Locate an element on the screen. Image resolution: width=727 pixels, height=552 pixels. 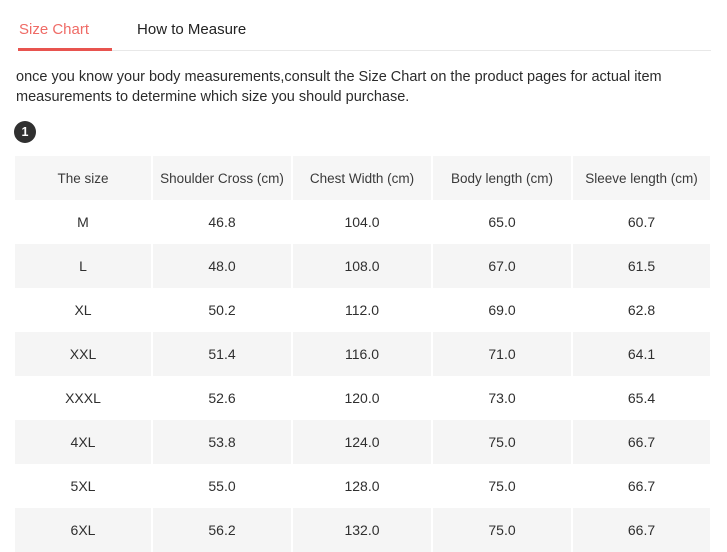
tab-how-to-measure-label: How to Measure is located at coordinates (192, 29).